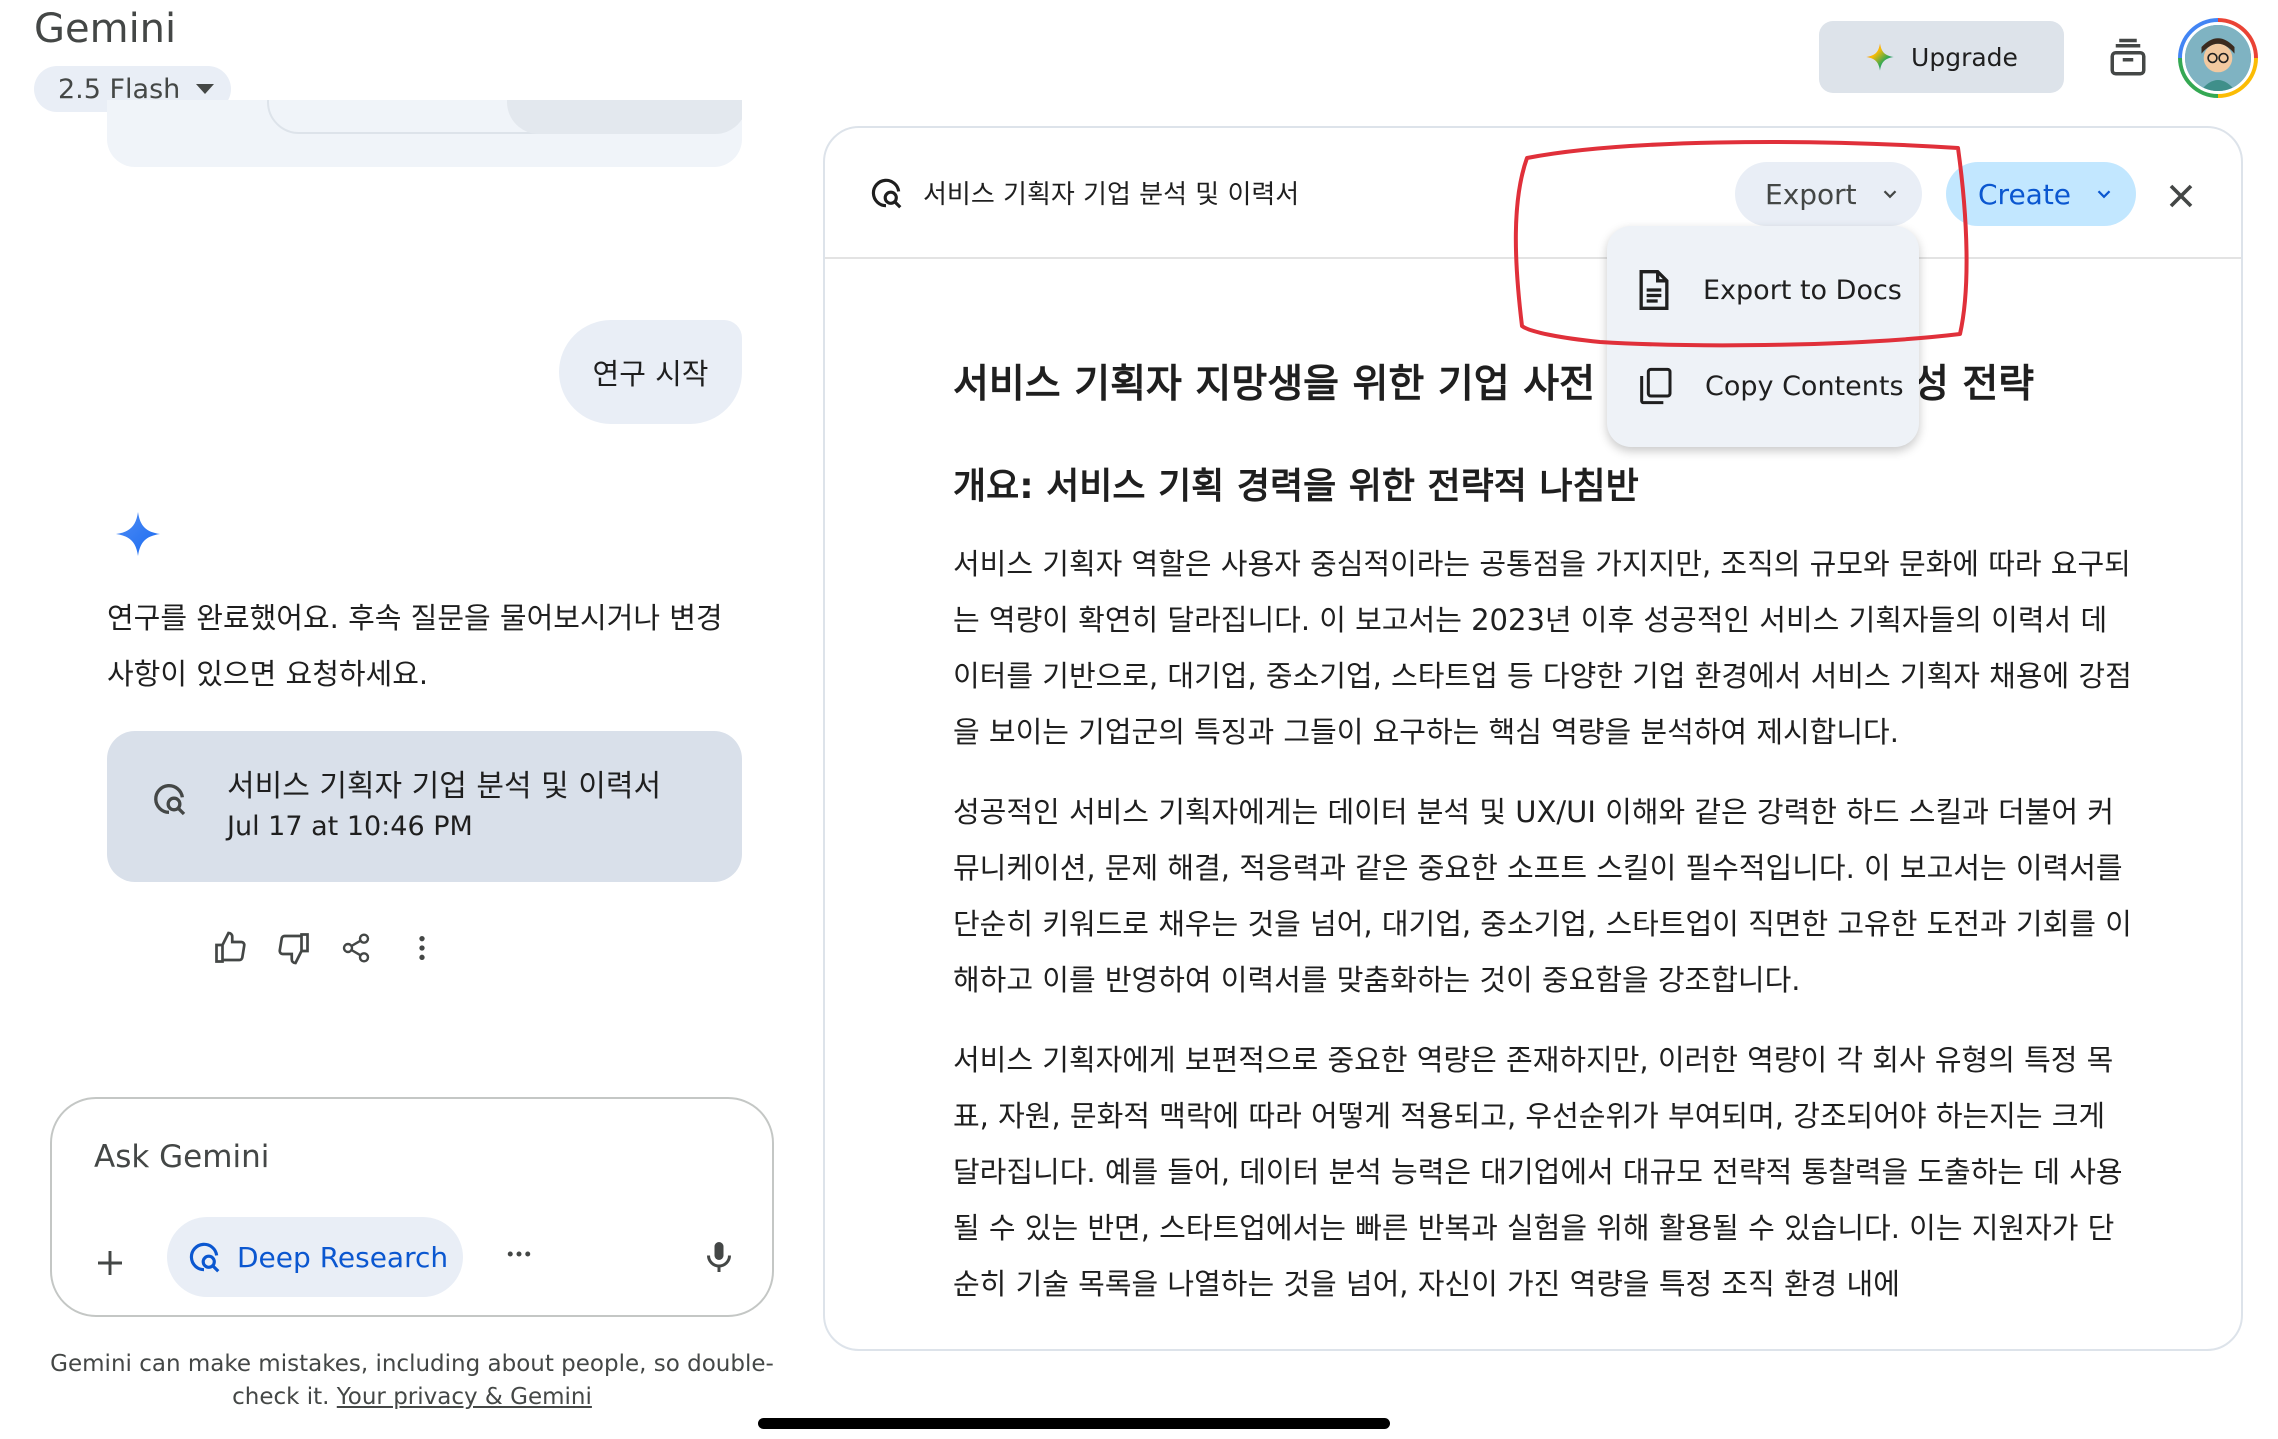 This screenshot has width=2278, height=1439. What do you see at coordinates (343, 1257) in the screenshot?
I see `deep-research-label: Deep Research` at bounding box center [343, 1257].